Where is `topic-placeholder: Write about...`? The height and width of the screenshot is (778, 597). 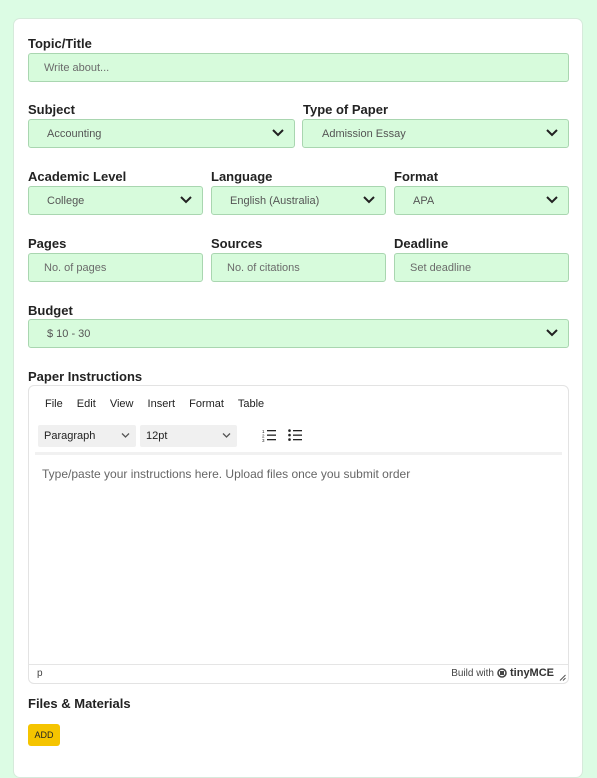 topic-placeholder: Write about... is located at coordinates (77, 67).